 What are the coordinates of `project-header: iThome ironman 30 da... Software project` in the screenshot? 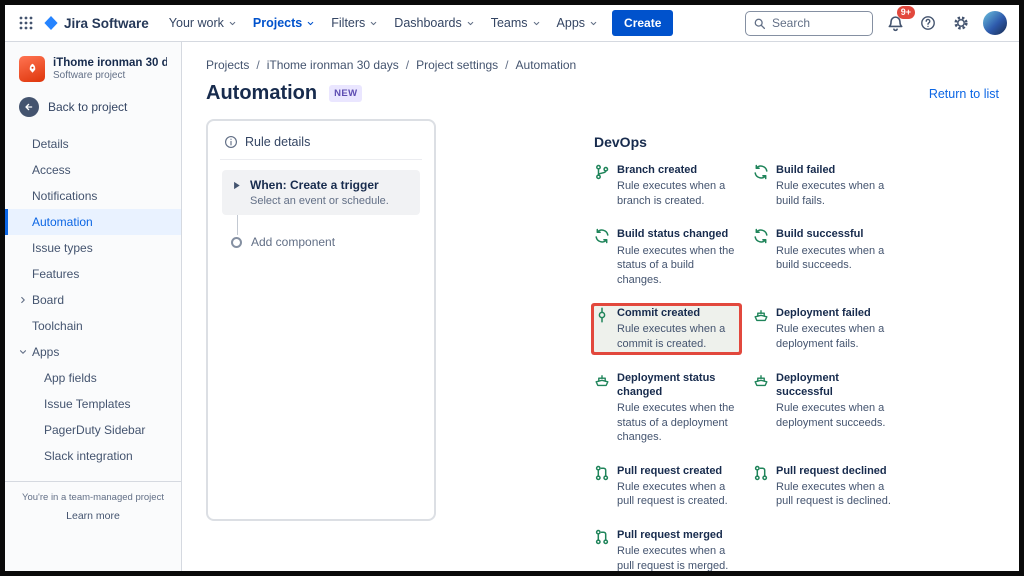 It's located at (93, 73).